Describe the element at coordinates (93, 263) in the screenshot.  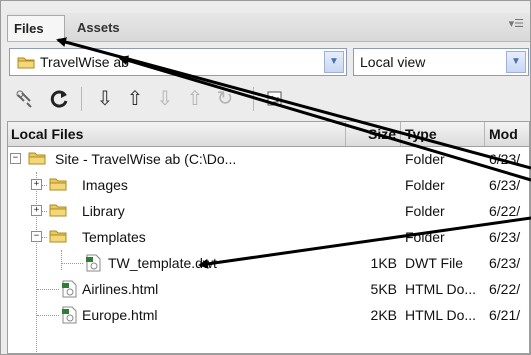
I see `dwt-file-icon` at that location.